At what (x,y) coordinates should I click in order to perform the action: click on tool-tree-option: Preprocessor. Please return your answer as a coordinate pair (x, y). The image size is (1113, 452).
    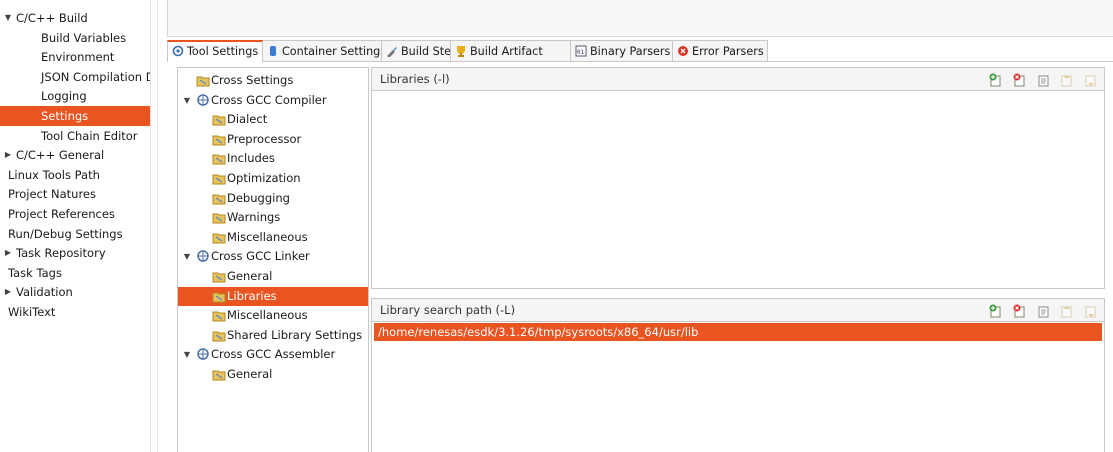
    Looking at the image, I should click on (273, 139).